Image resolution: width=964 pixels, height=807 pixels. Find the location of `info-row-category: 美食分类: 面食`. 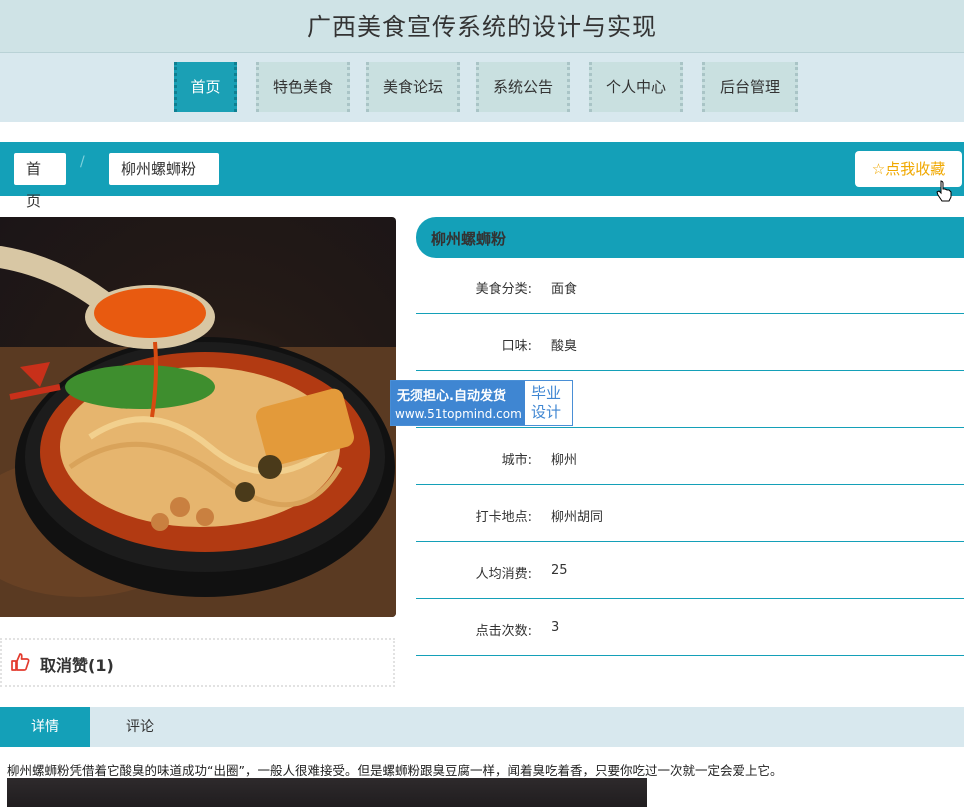

info-row-category: 美食分类: 面食 is located at coordinates (690, 286).